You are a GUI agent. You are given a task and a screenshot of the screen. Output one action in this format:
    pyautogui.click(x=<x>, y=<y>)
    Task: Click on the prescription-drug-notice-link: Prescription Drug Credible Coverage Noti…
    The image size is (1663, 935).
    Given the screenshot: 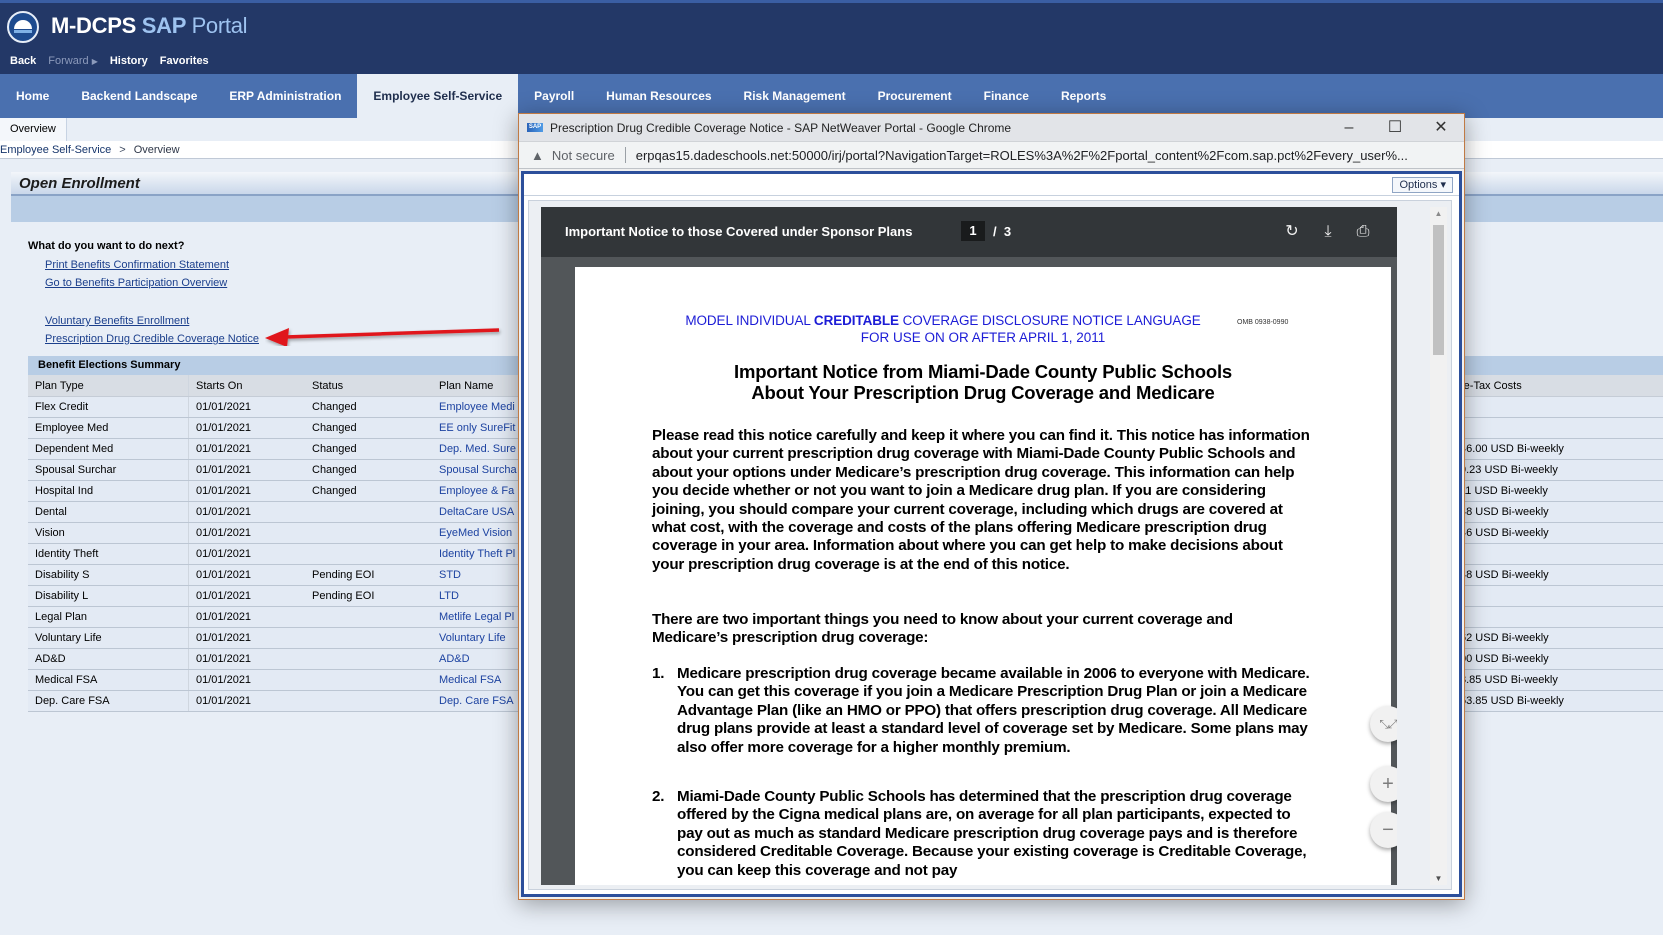 What is the action you would take?
    pyautogui.click(x=152, y=339)
    